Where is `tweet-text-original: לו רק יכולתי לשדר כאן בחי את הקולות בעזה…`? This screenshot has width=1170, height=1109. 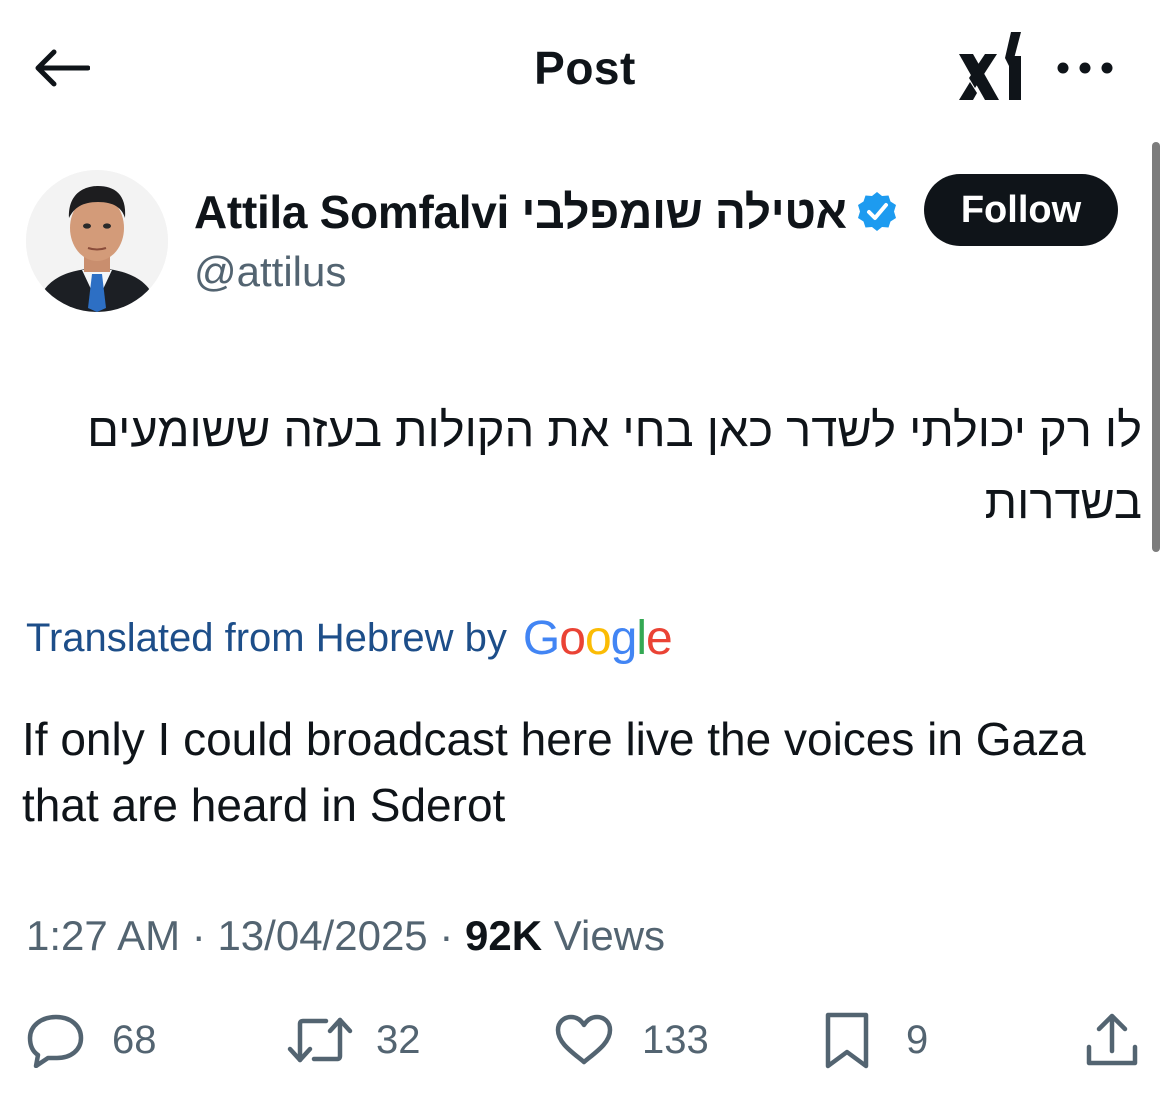 tweet-text-original: לו רק יכולתי לשדר כאן בחי את הקולות בעזה… is located at coordinates (614, 465).